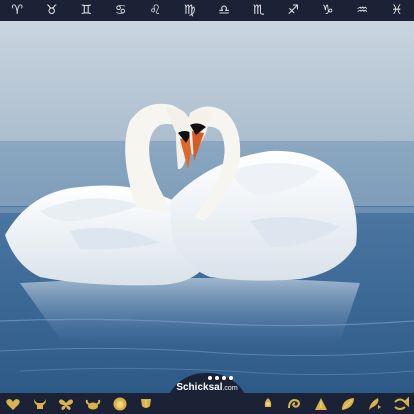 Image resolution: width=414 pixels, height=414 pixels. I want to click on leaf-icon, so click(348, 404).